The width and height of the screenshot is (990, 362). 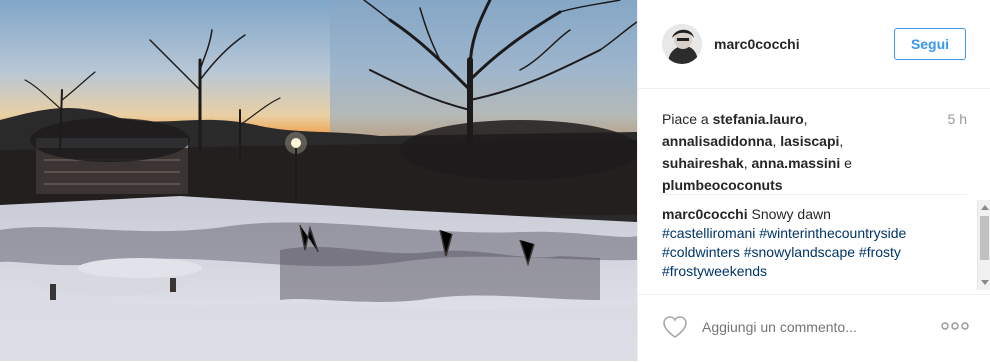 I want to click on liker-username: lasiscapi, so click(x=809, y=141).